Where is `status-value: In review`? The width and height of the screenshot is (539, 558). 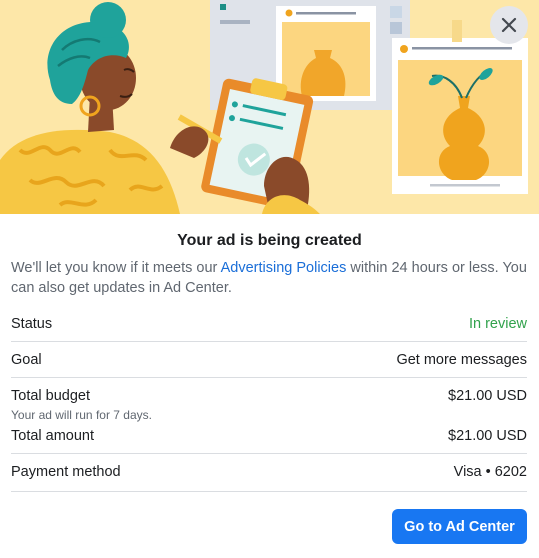
status-value: In review is located at coordinates (497, 324).